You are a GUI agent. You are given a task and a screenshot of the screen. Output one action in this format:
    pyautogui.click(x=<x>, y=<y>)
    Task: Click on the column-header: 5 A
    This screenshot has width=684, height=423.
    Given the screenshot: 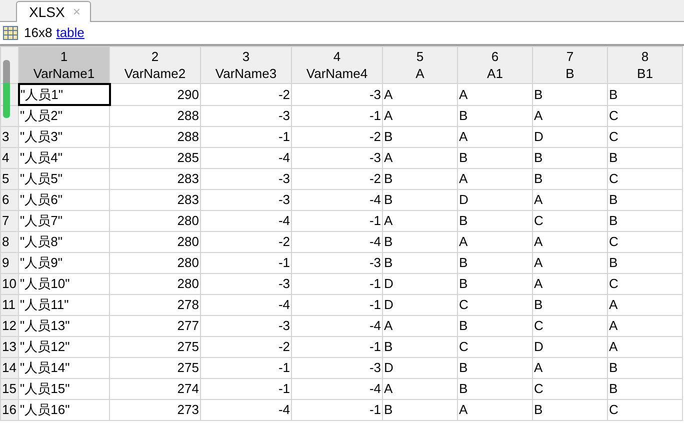 What is the action you would take?
    pyautogui.click(x=420, y=65)
    